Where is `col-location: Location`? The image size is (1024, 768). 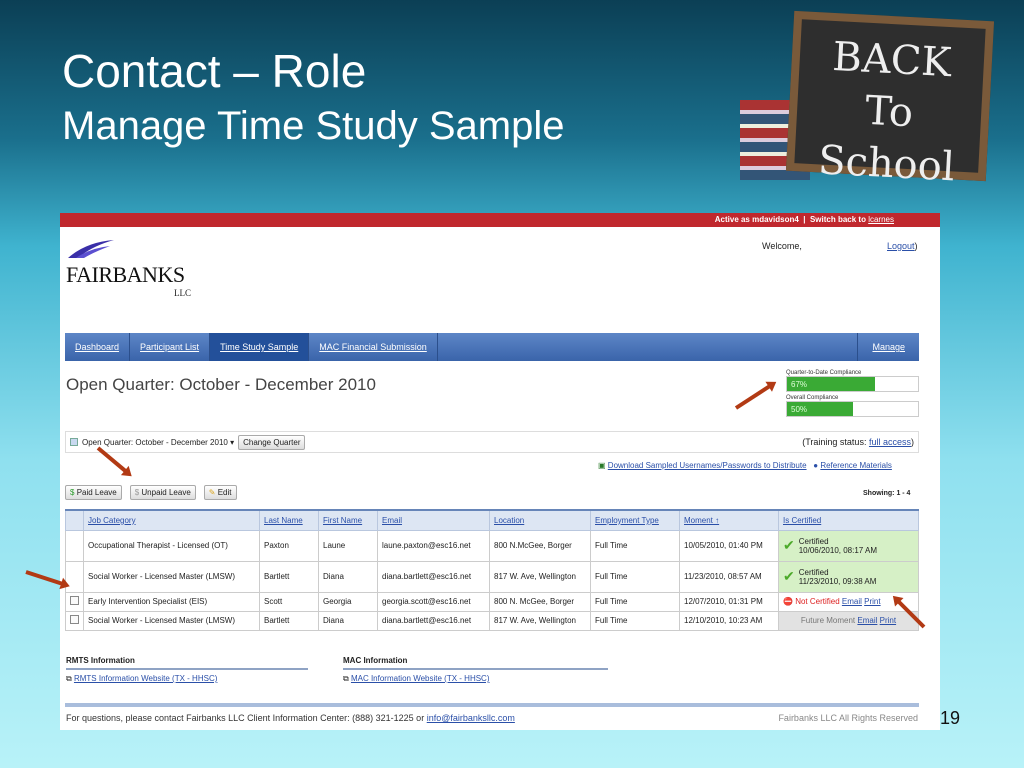 col-location: Location is located at coordinates (540, 520).